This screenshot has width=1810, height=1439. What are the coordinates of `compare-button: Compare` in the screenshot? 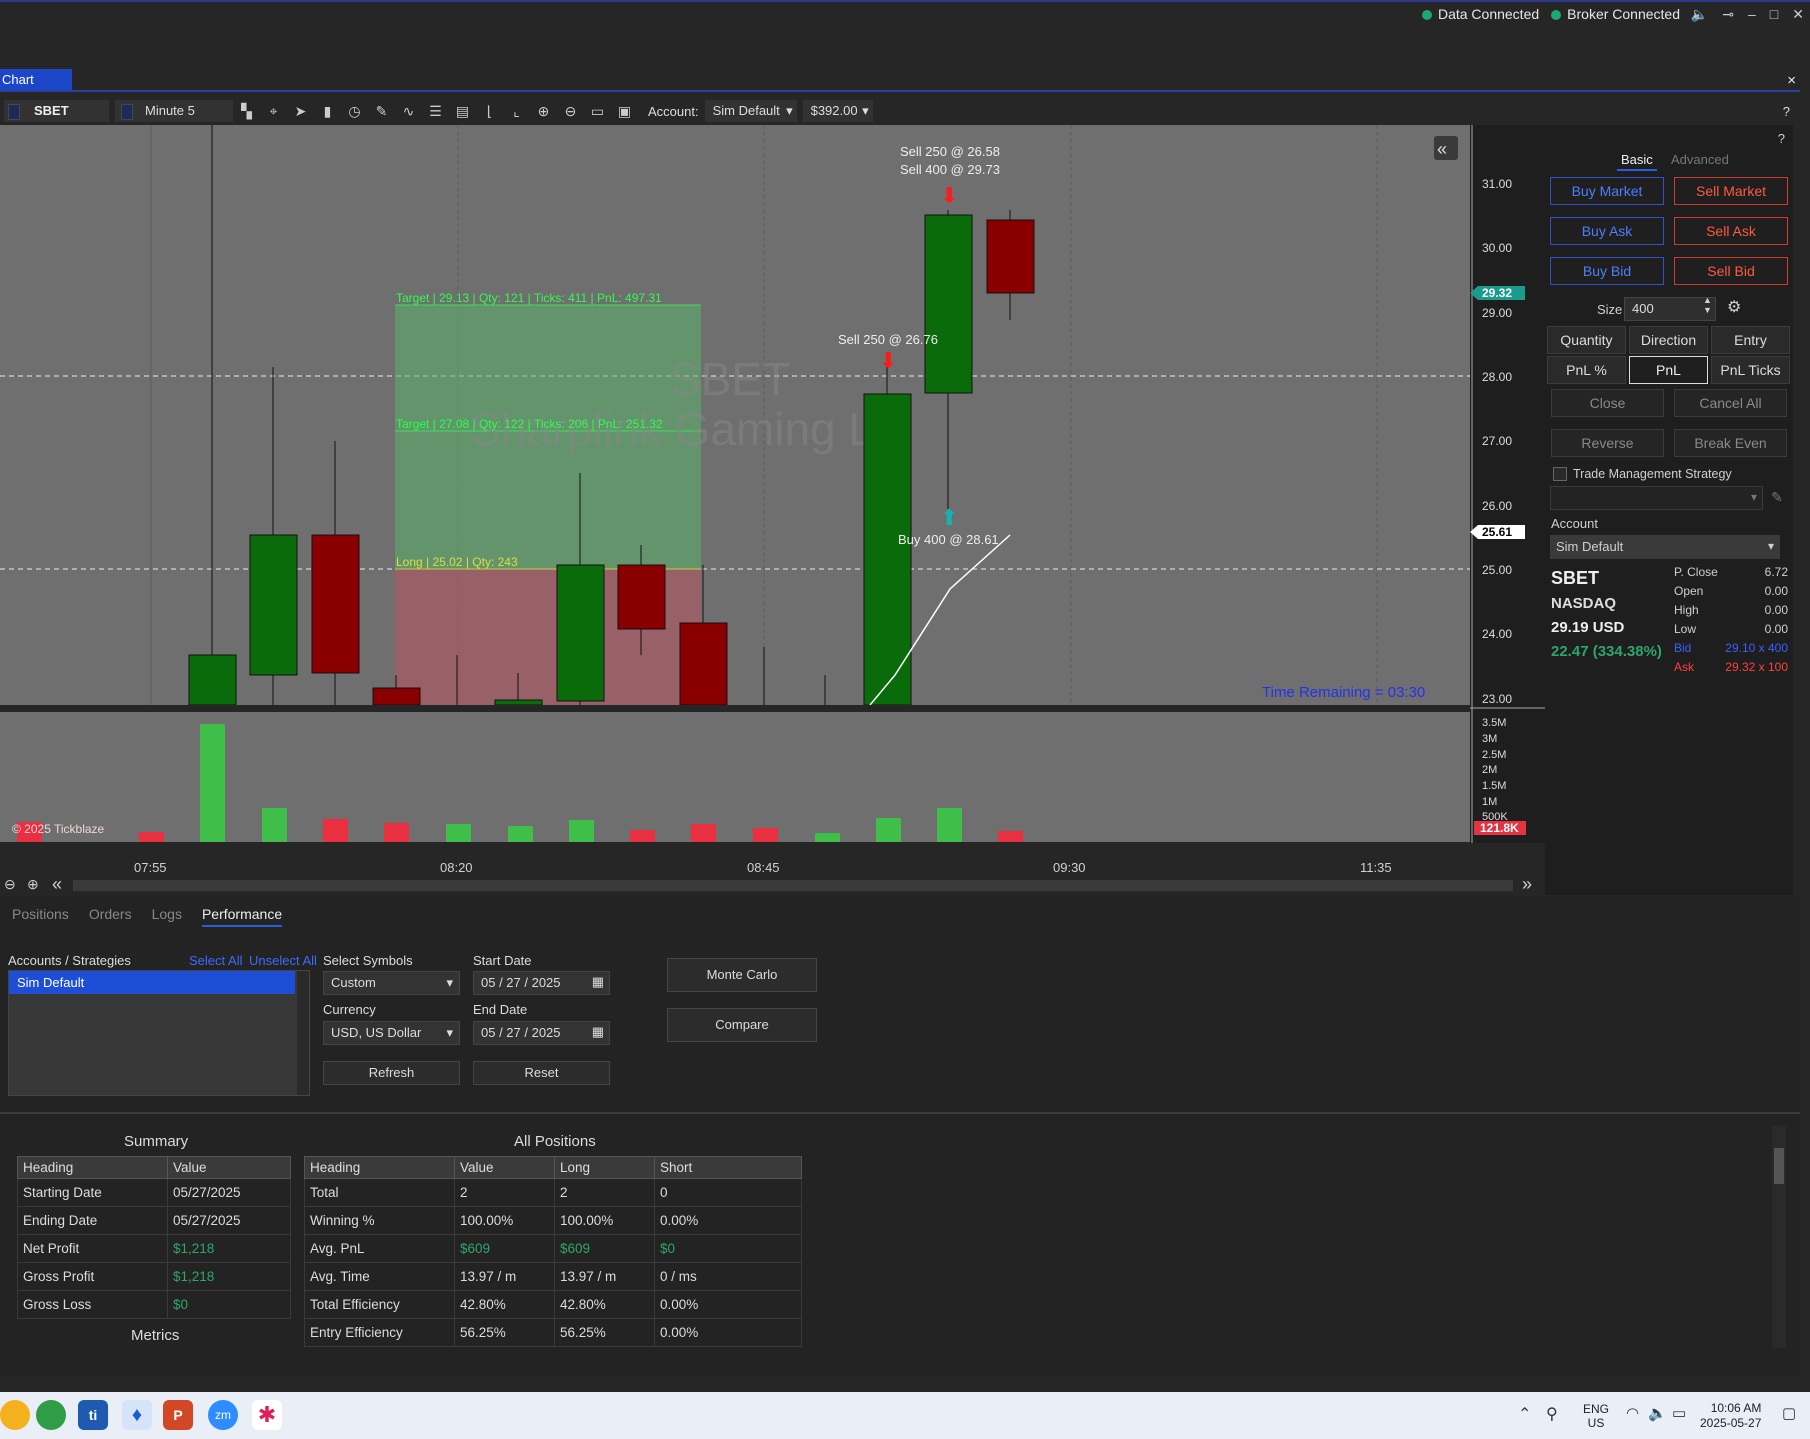 It's located at (742, 1025).